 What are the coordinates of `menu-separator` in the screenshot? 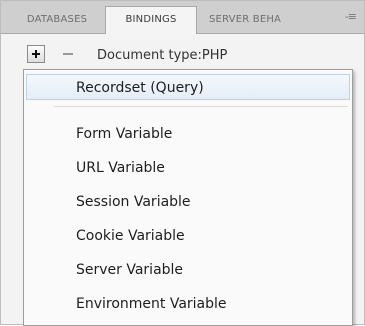 It's located at (201, 106).